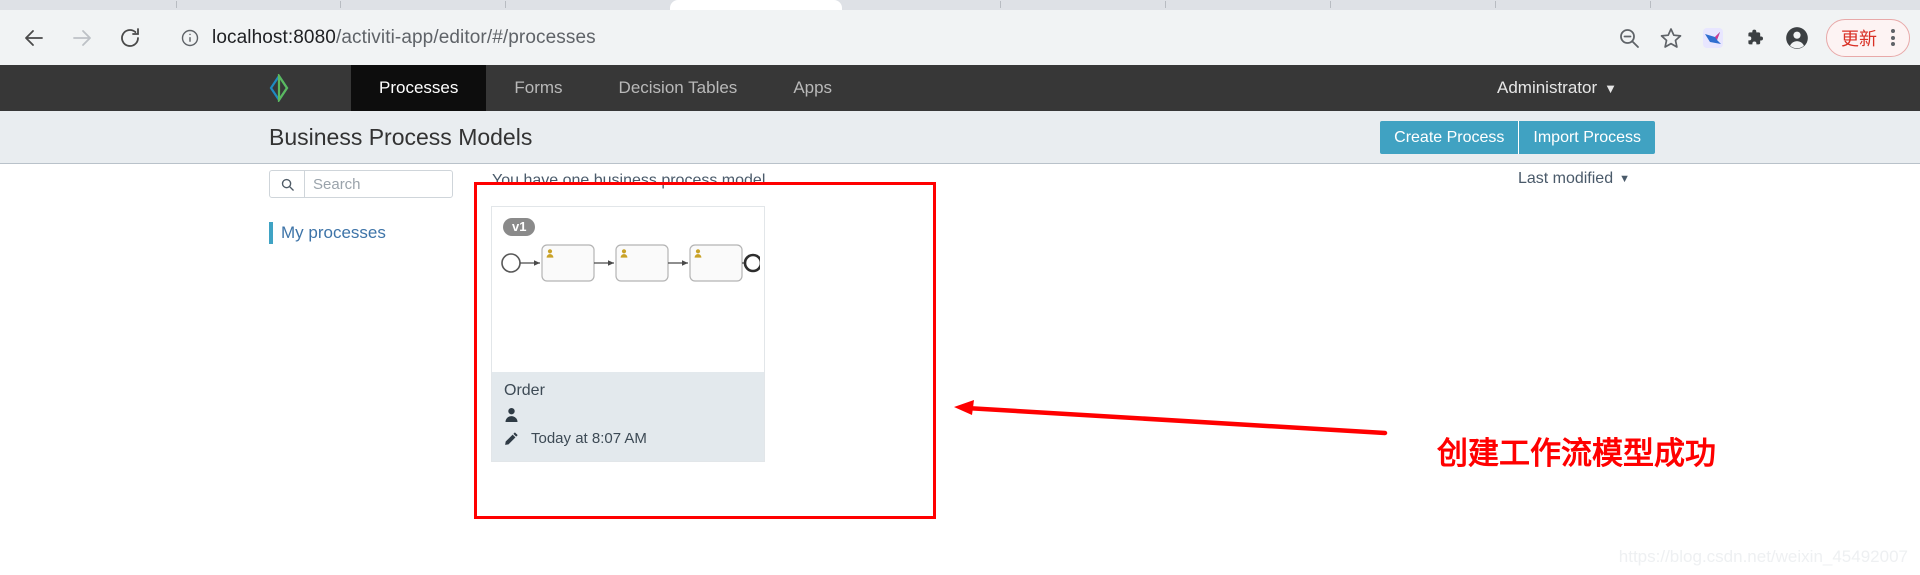  I want to click on tab-apps-label: Apps, so click(813, 87).